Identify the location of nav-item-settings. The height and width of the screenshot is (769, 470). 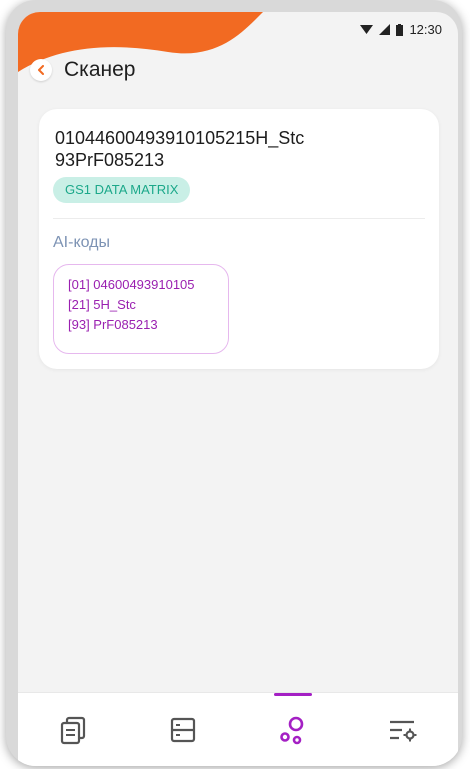
(403, 729).